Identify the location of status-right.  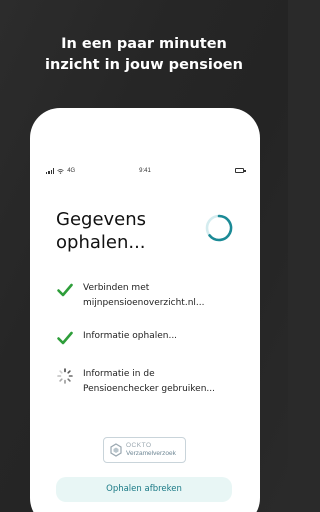
(240, 170).